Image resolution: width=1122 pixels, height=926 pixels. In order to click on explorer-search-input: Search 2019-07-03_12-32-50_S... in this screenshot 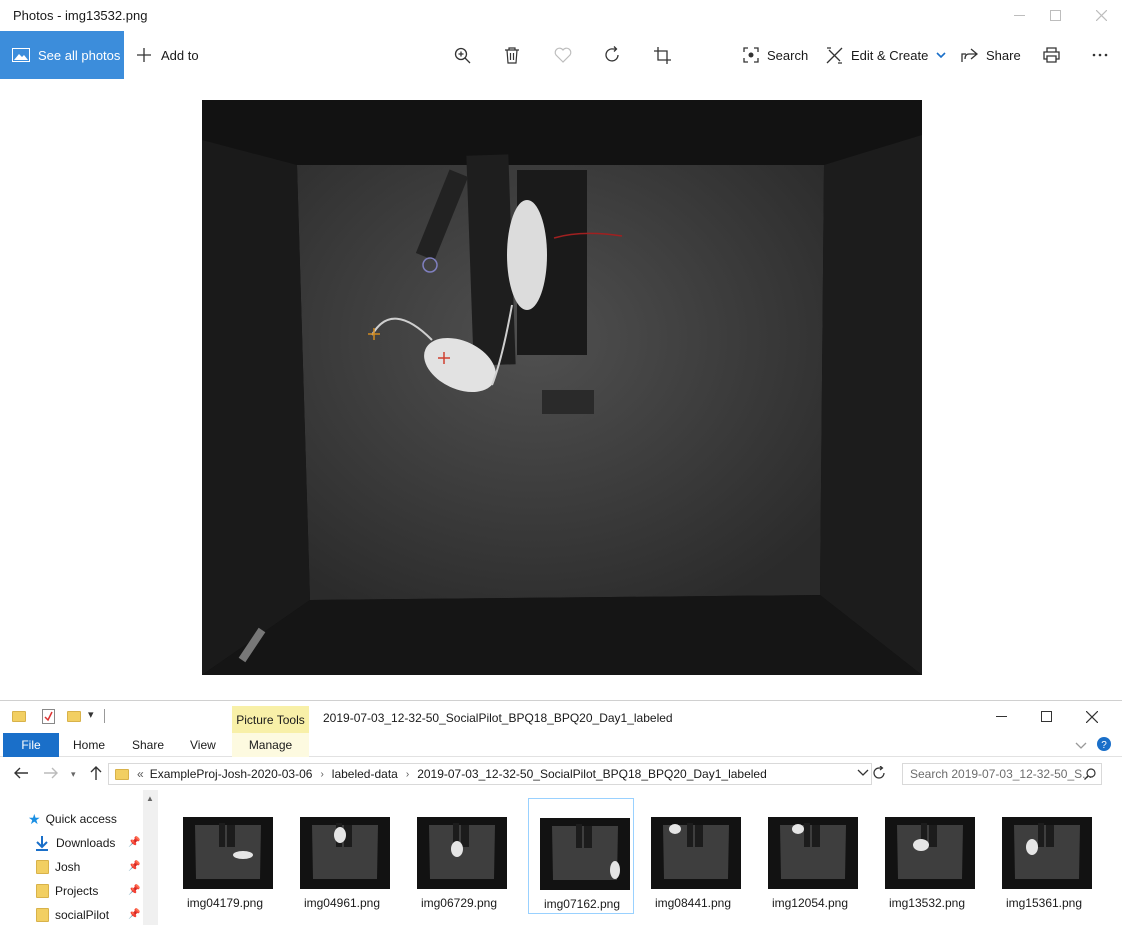, I will do `click(1002, 774)`.